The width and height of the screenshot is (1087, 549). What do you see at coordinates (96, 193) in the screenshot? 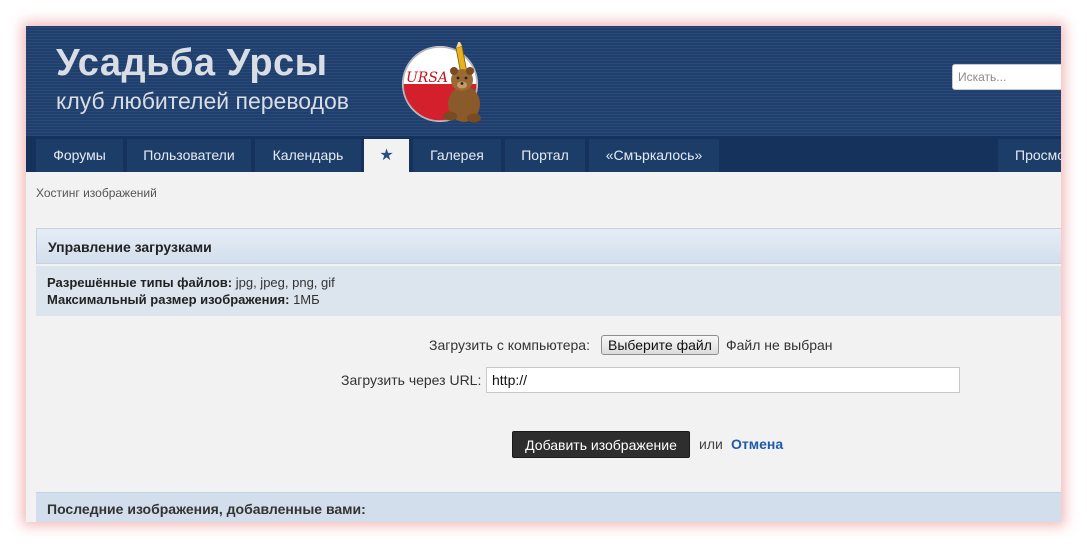
I see `breadcrumb: Хостинг изображений` at bounding box center [96, 193].